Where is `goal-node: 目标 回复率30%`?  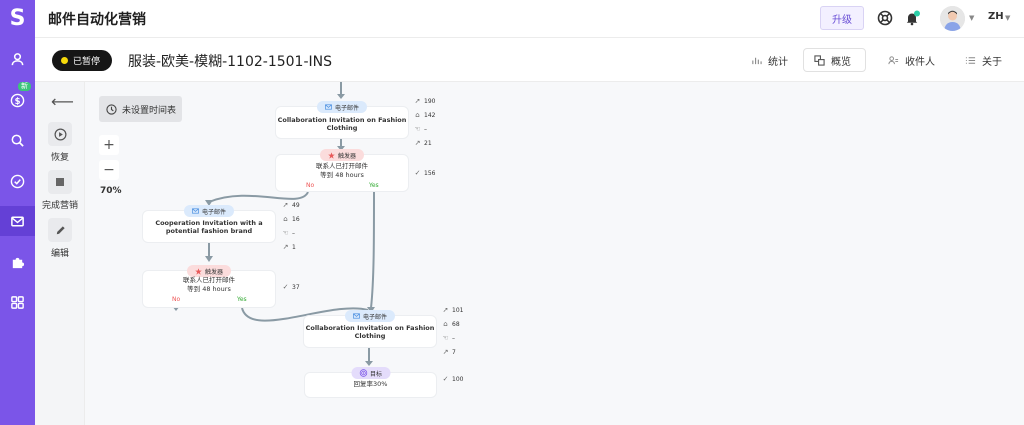
goal-node: 目标 回复率30% is located at coordinates (370, 382).